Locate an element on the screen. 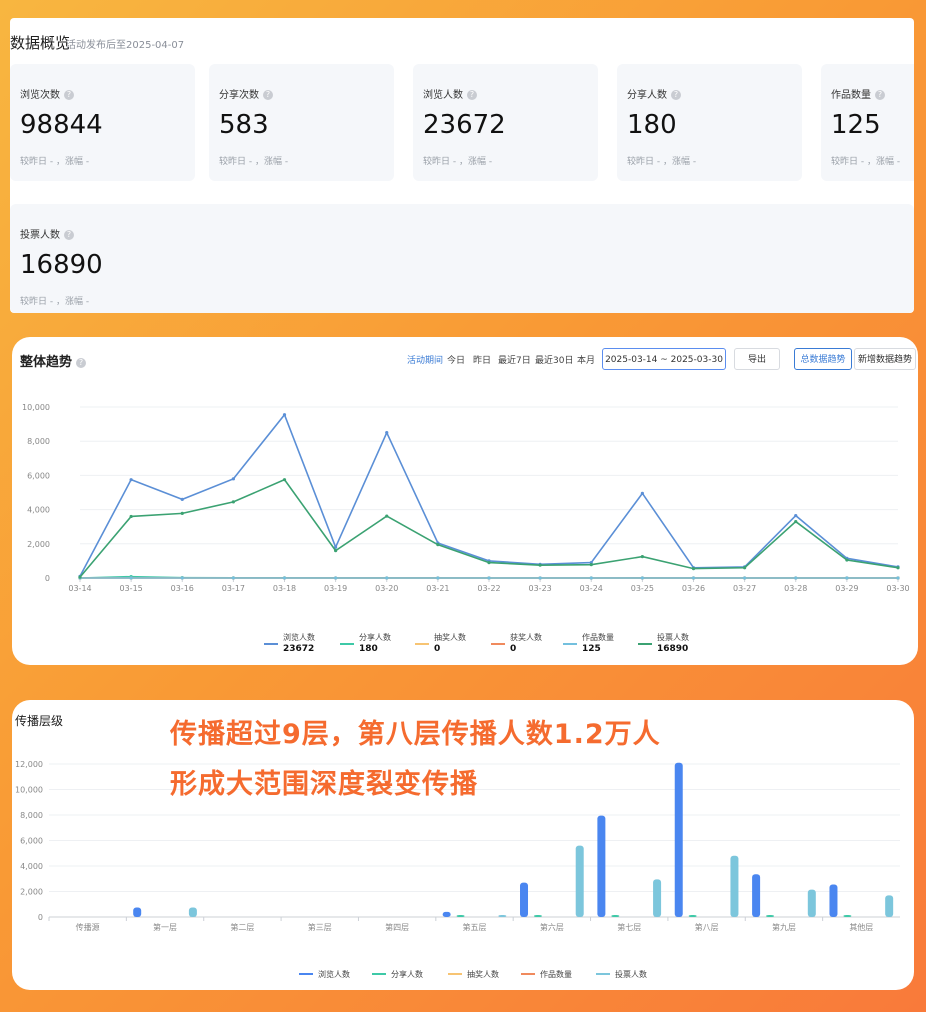  x-tick-label: 03-18 is located at coordinates (284, 588).